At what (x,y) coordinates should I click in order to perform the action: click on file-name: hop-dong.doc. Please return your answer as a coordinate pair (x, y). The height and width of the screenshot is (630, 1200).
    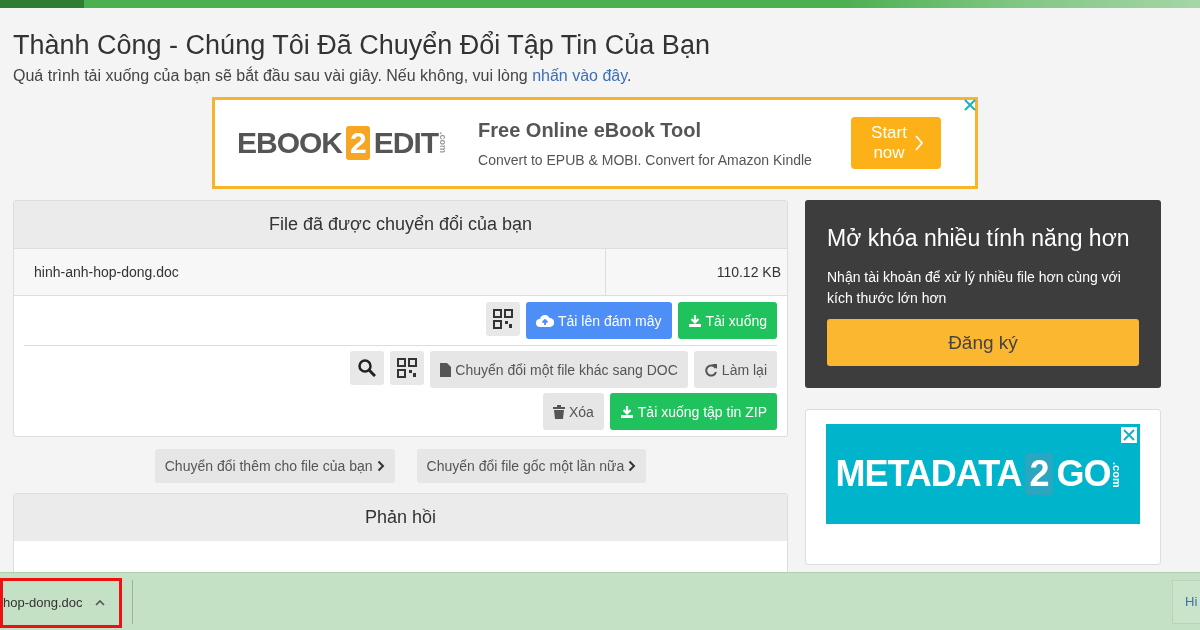
    Looking at the image, I should click on (43, 602).